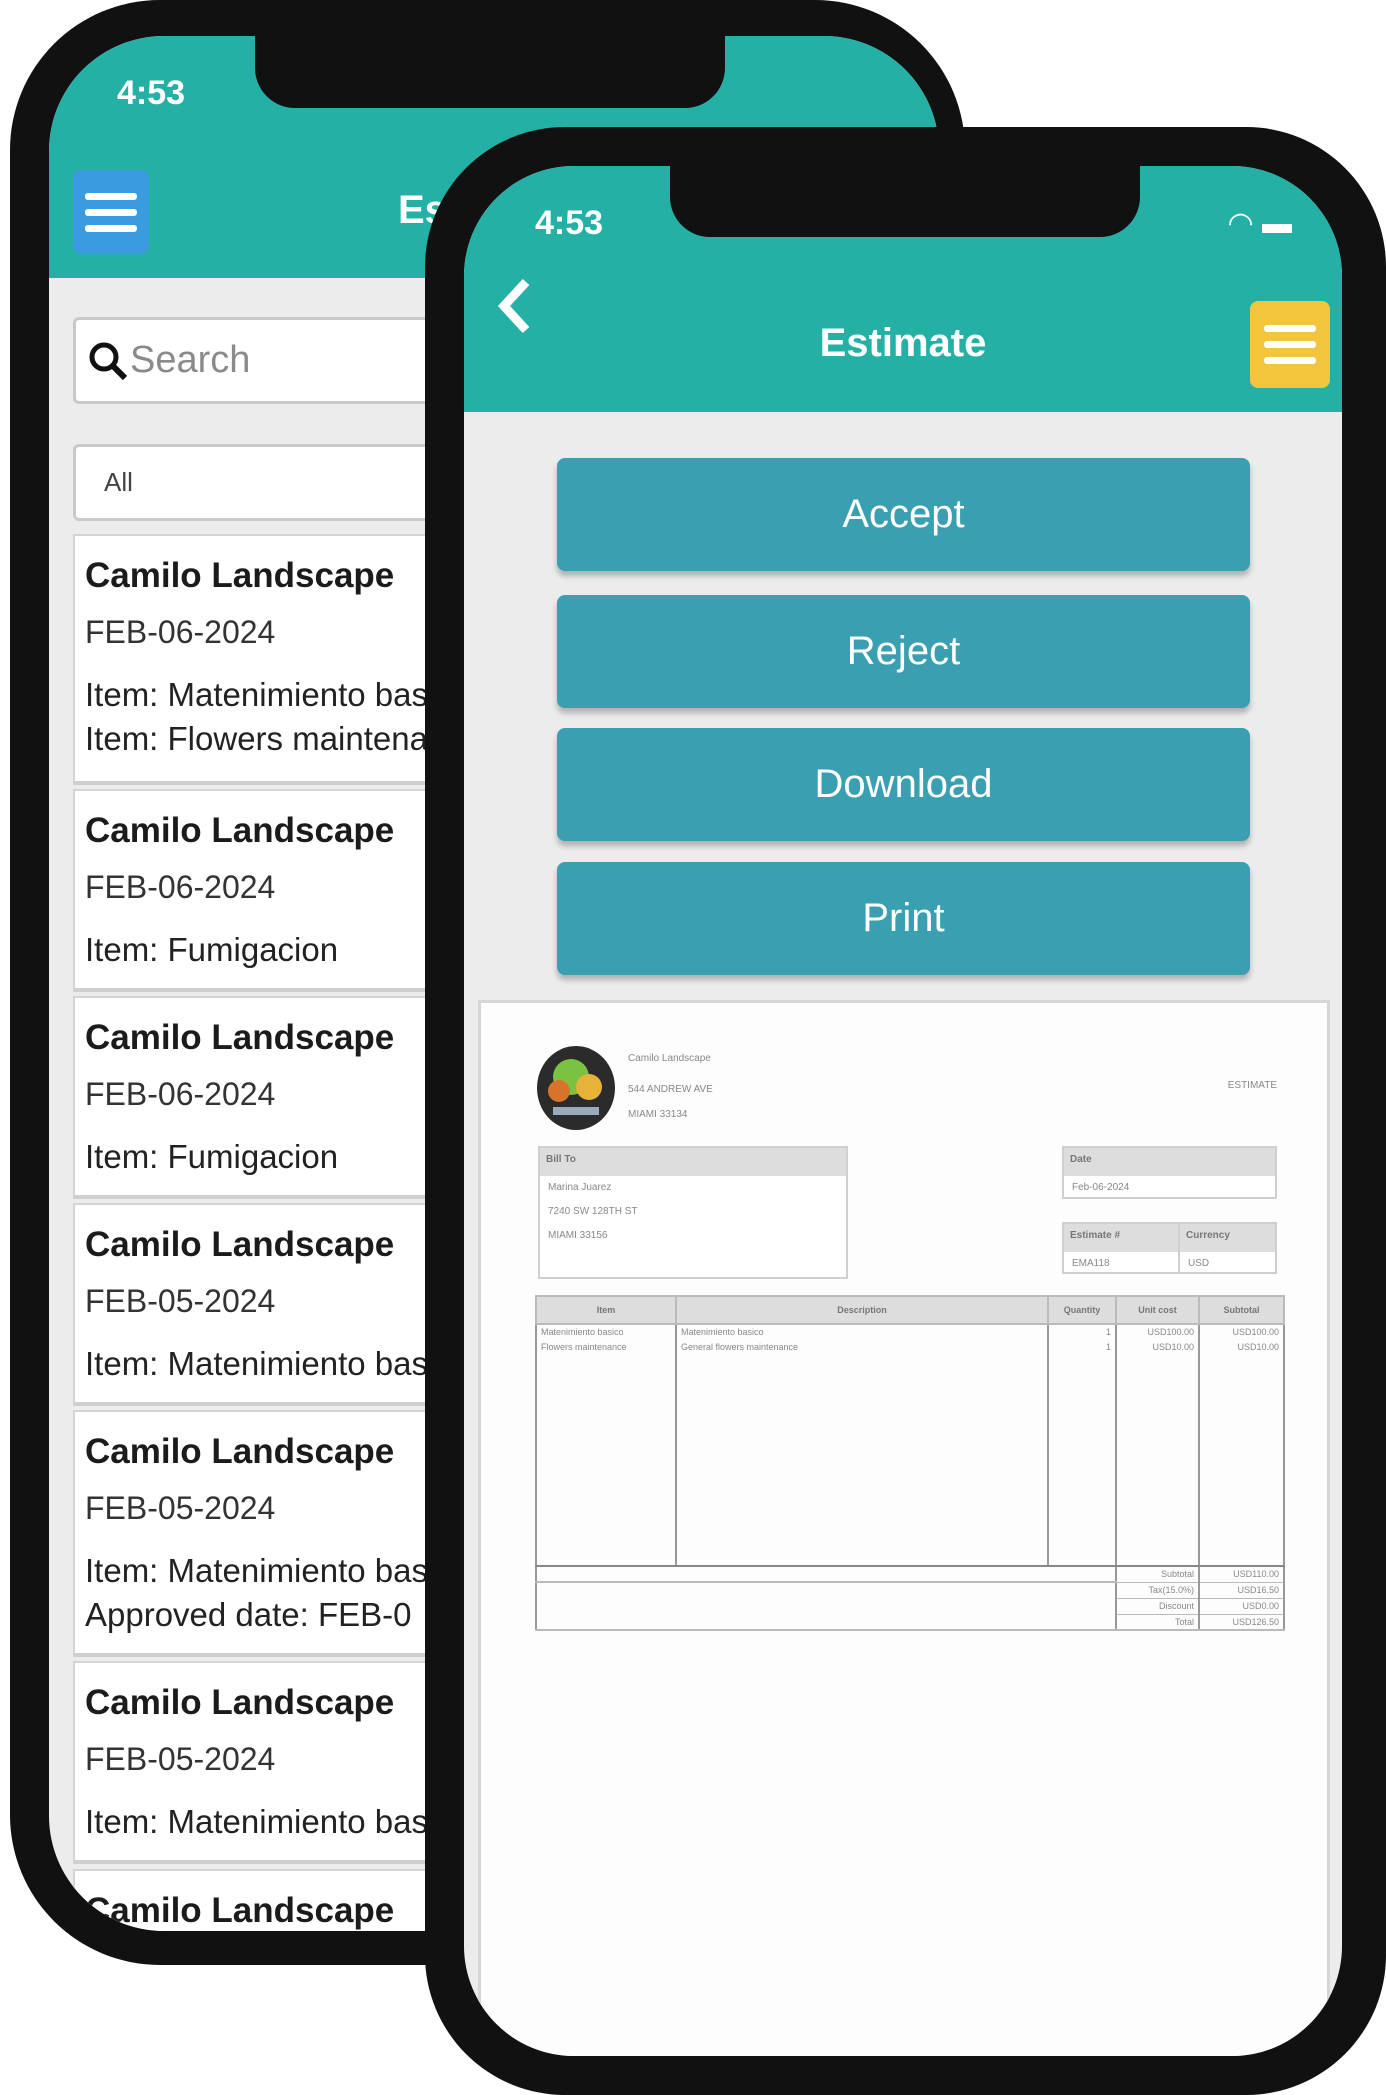 Image resolution: width=1386 pixels, height=2095 pixels. I want to click on print-button: Print, so click(903, 918).